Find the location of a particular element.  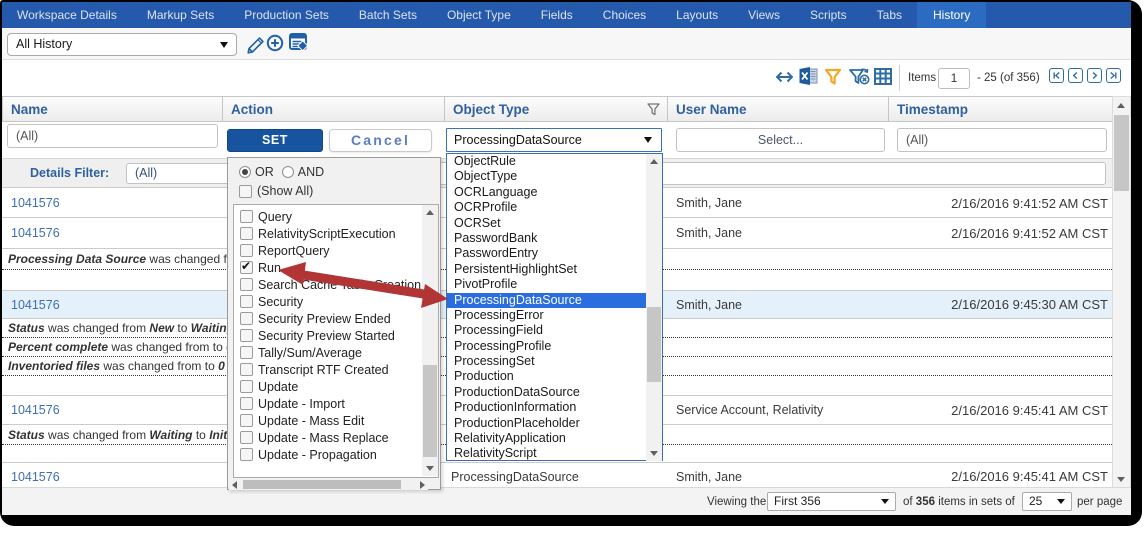

resize-columns-icon is located at coordinates (784, 77).